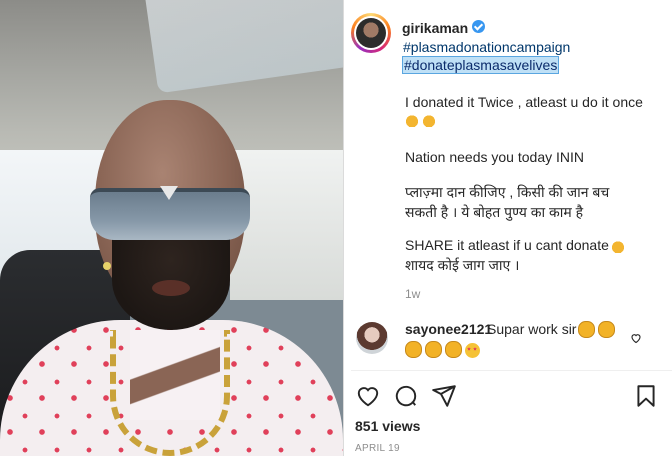 This screenshot has height=456, width=672. I want to click on hashtag-link: #plasmadonationcampaign, so click(486, 47).